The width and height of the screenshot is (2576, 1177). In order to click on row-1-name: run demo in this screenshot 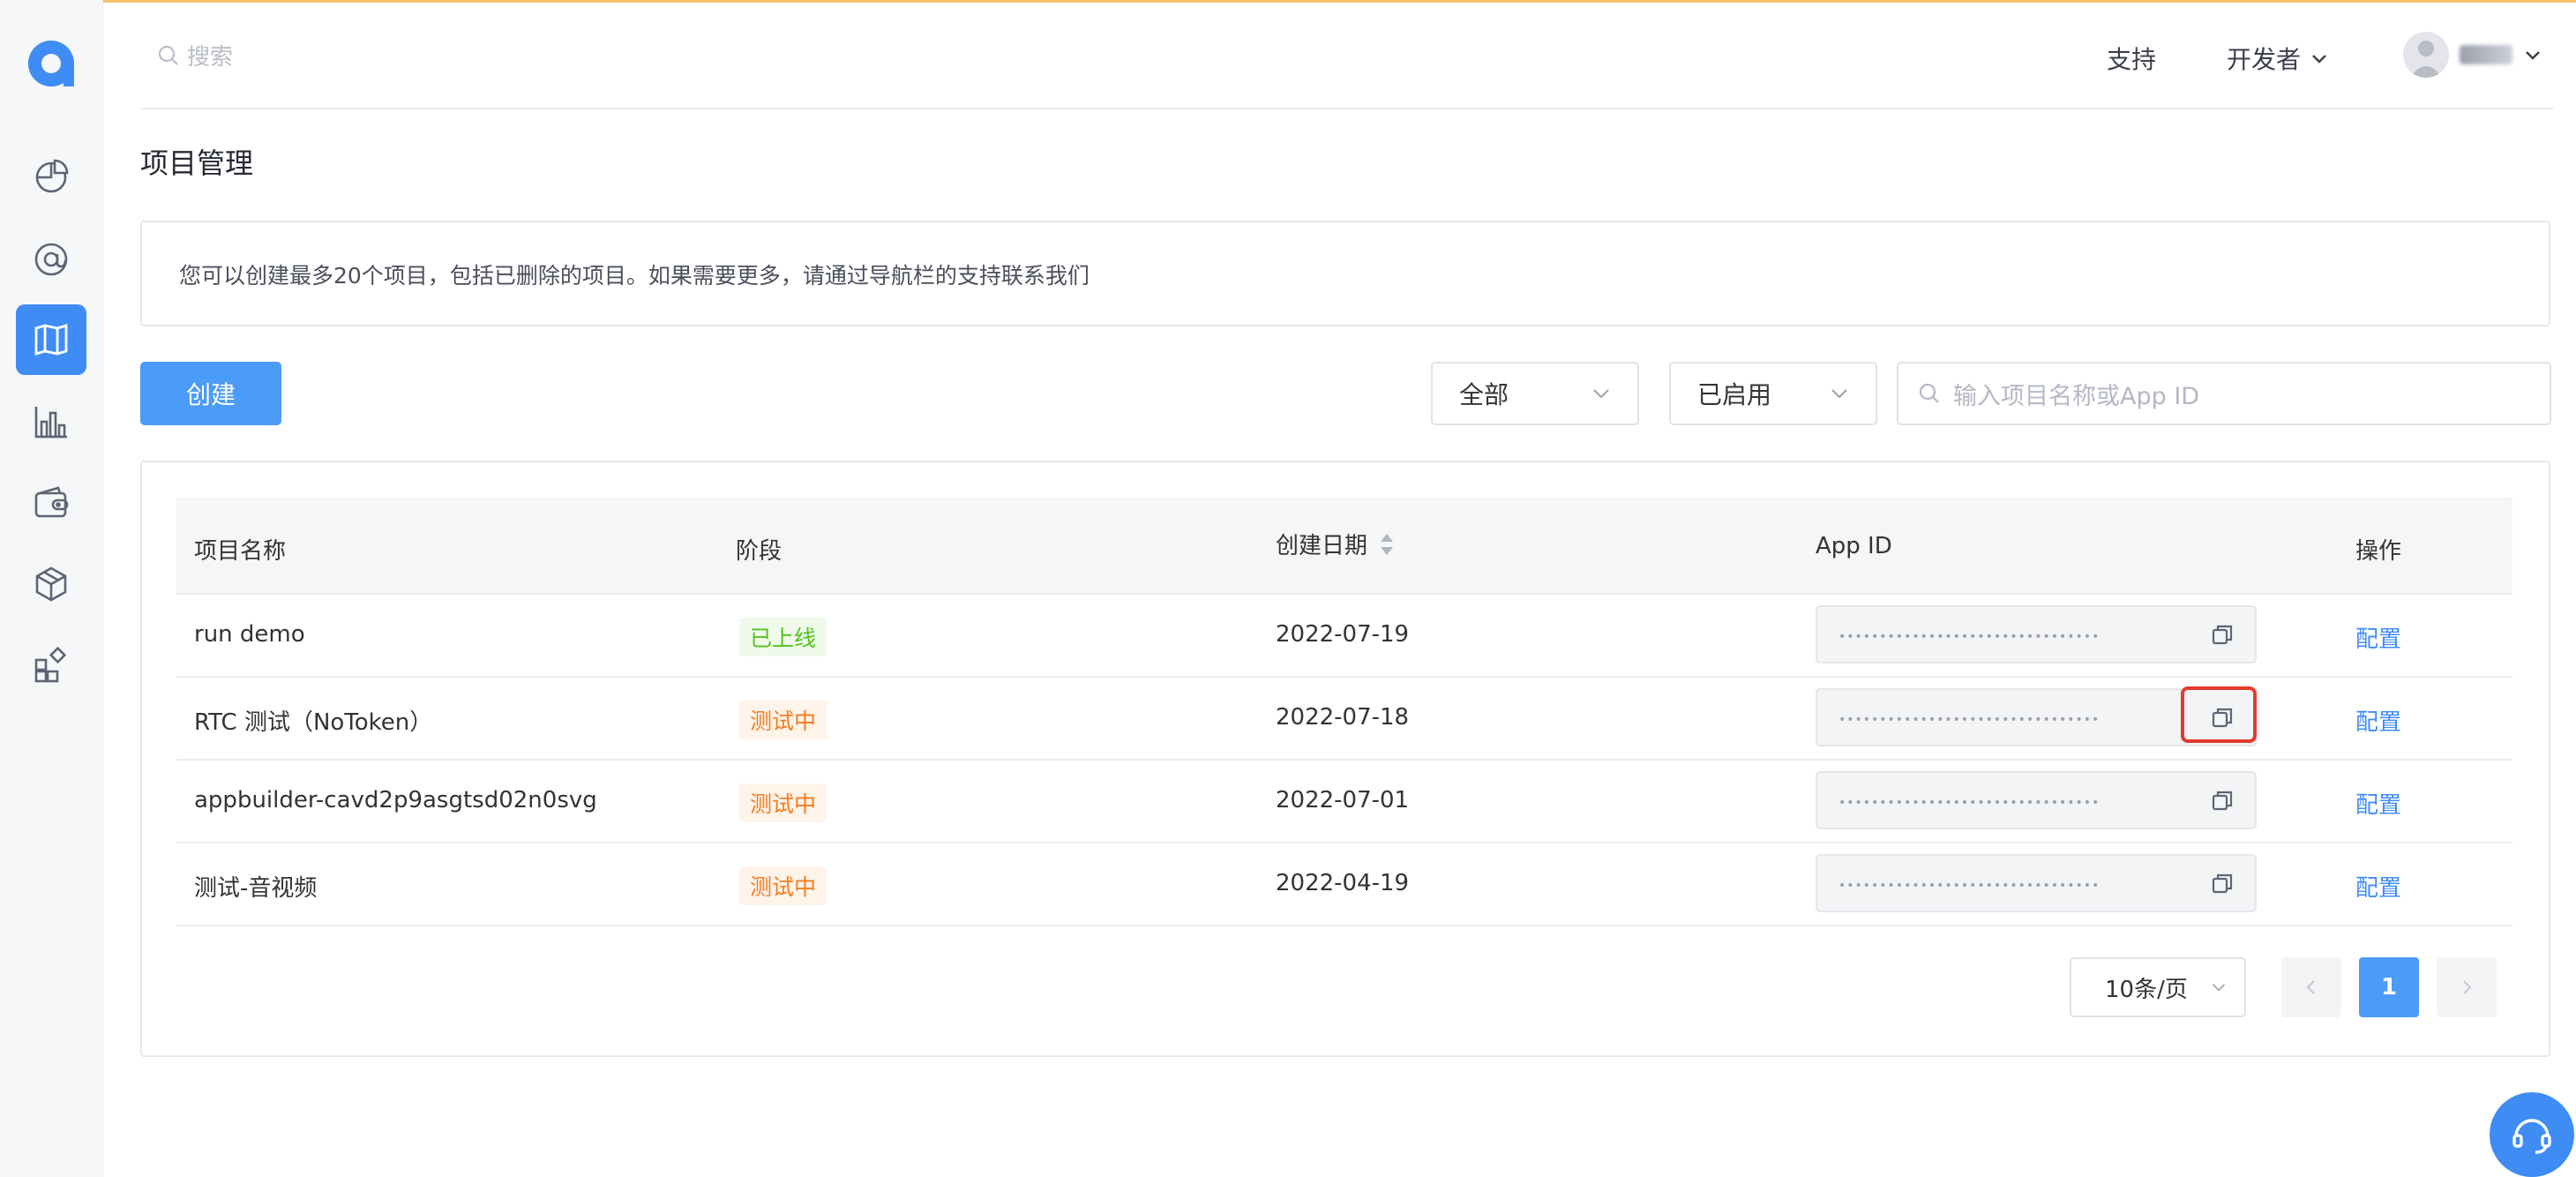, I will do `click(250, 634)`.